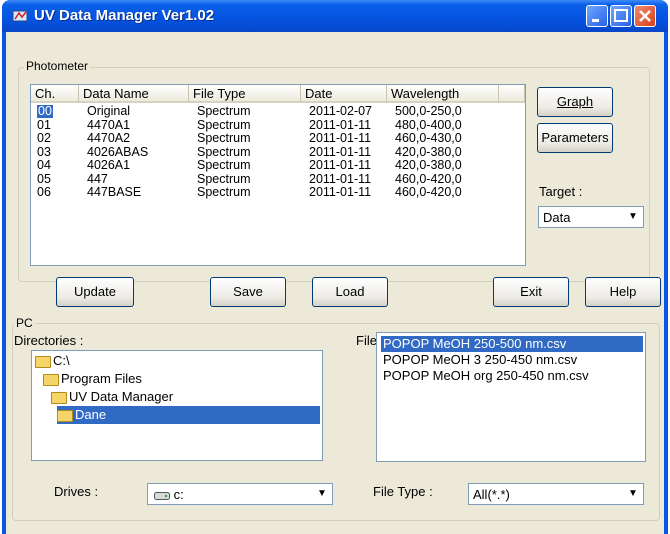  What do you see at coordinates (512, 344) in the screenshot?
I see `file-item: POPOP MeOH 250-500 nm.csv` at bounding box center [512, 344].